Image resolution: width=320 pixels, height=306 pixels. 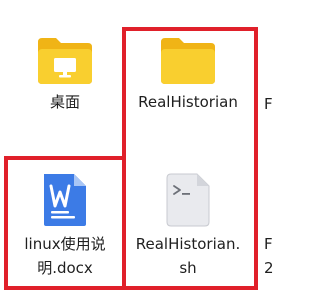 What do you see at coordinates (65, 61) in the screenshot?
I see `desktop-folder-icon` at bounding box center [65, 61].